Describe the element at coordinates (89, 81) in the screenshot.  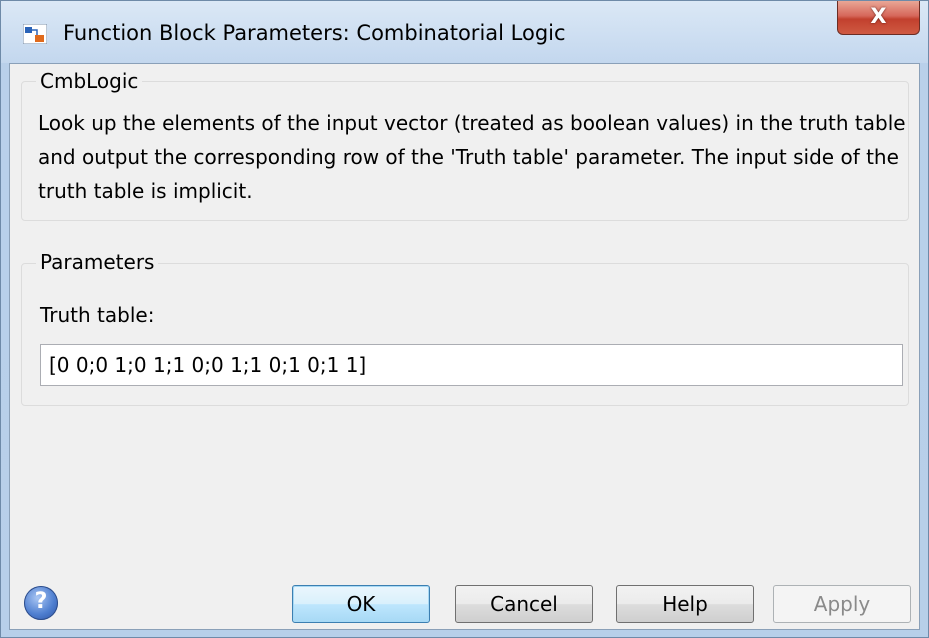
I see `description-group-legend: CmbLogic` at that location.